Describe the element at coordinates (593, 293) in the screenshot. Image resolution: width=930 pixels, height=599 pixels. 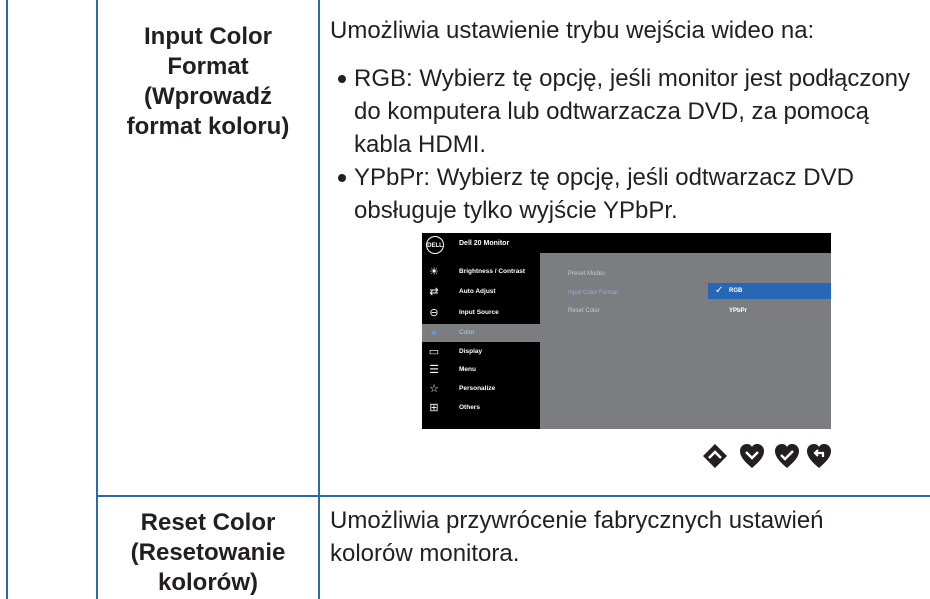
I see `osd-submenu-input-color-format: Input Color Format` at that location.